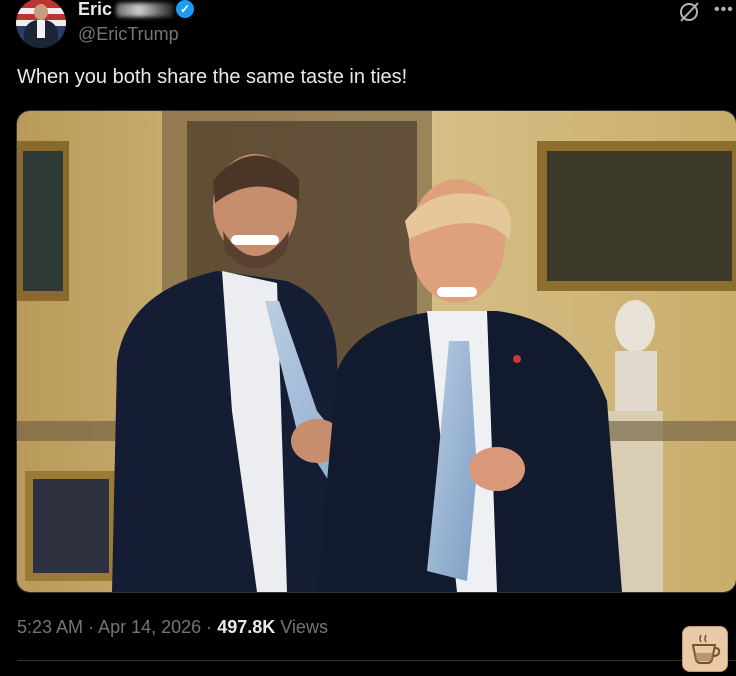 This screenshot has width=736, height=676. Describe the element at coordinates (41, 12) in the screenshot. I see `avatar-head-shape` at that location.